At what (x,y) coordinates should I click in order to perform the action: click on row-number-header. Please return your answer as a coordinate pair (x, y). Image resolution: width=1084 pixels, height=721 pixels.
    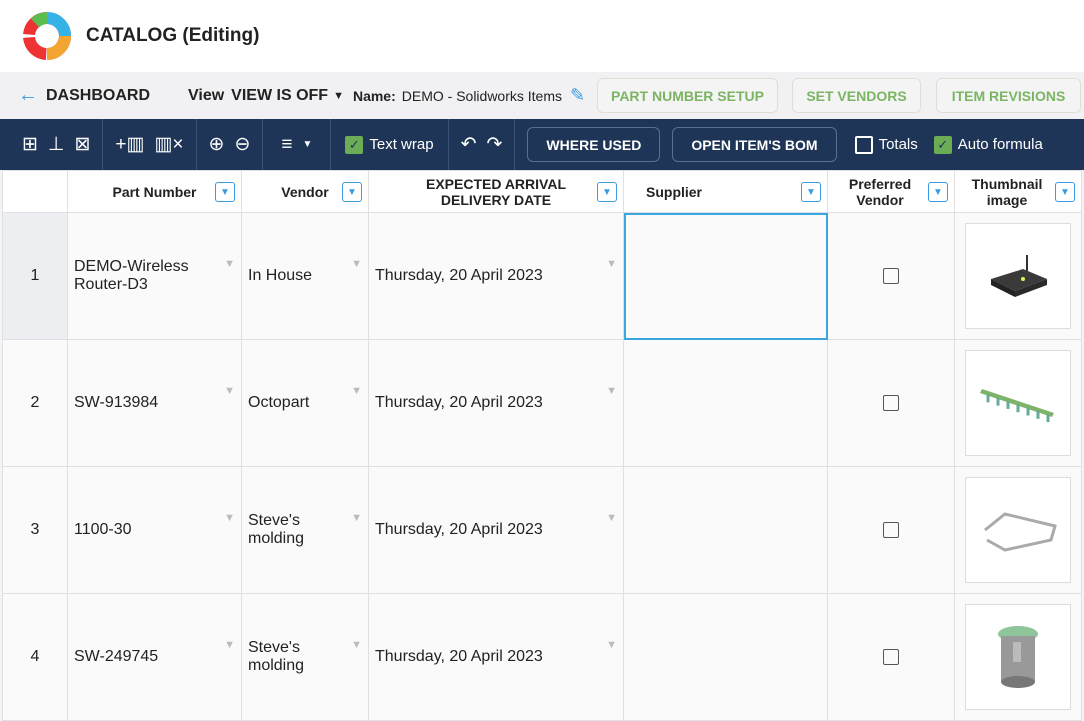
    Looking at the image, I should click on (35, 191).